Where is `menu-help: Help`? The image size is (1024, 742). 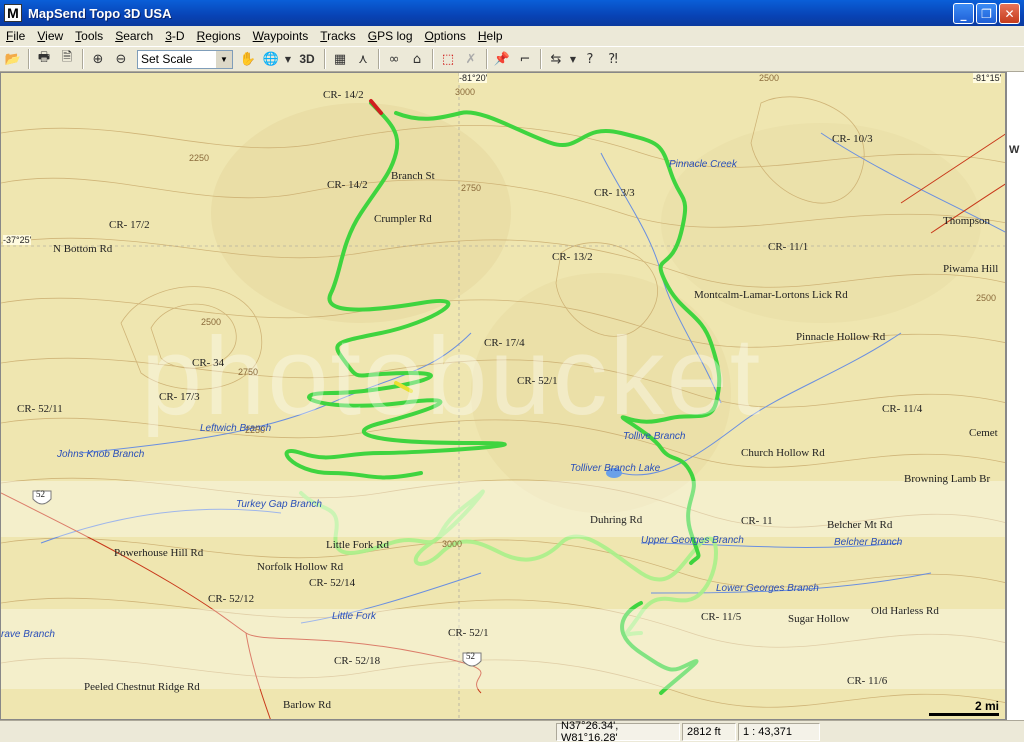 menu-help: Help is located at coordinates (490, 36).